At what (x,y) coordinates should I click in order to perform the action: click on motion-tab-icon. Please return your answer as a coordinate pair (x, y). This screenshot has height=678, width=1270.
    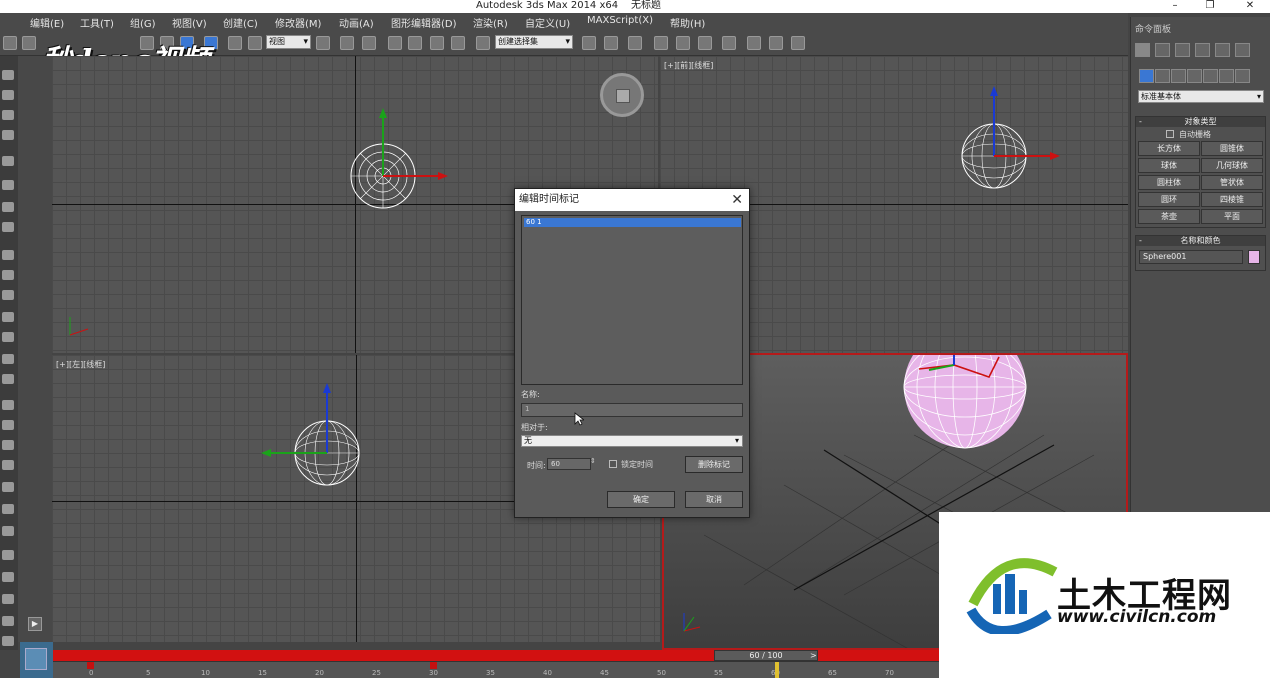
    Looking at the image, I should click on (1202, 50).